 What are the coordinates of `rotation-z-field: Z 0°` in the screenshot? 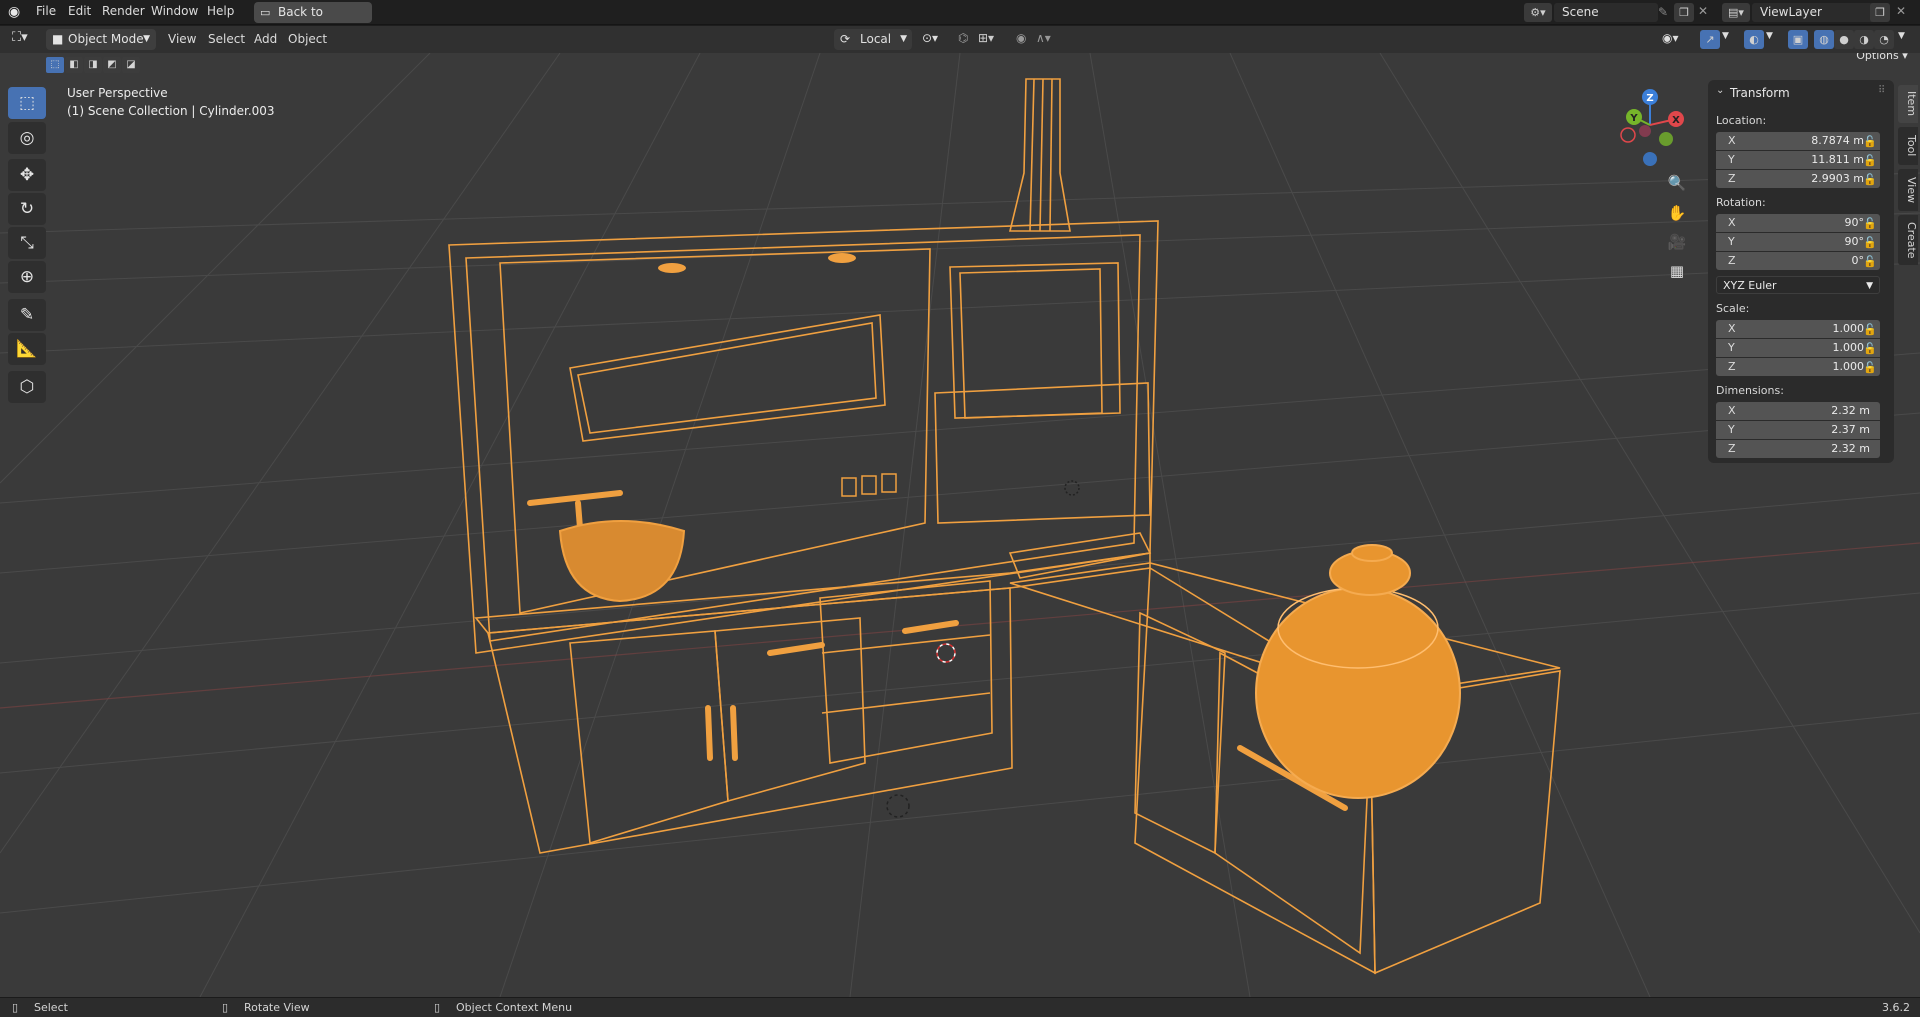 It's located at (1798, 261).